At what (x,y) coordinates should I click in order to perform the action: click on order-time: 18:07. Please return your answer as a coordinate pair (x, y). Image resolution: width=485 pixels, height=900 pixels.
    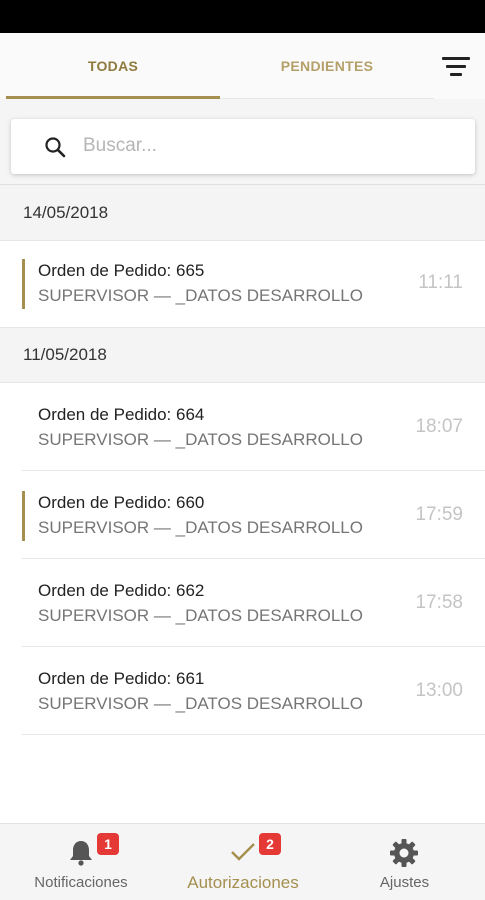
    Looking at the image, I should click on (439, 426).